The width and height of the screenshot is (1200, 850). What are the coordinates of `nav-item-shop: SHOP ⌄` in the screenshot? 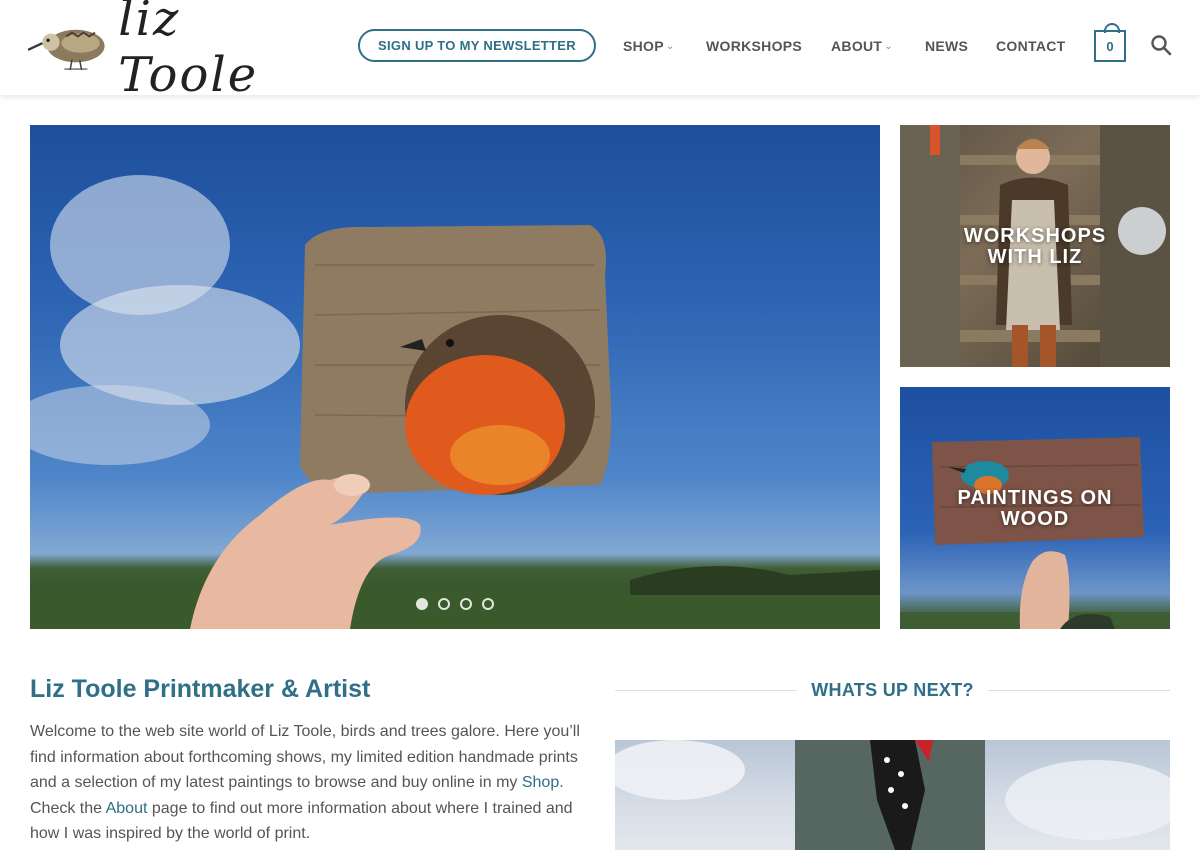 It's located at (649, 46).